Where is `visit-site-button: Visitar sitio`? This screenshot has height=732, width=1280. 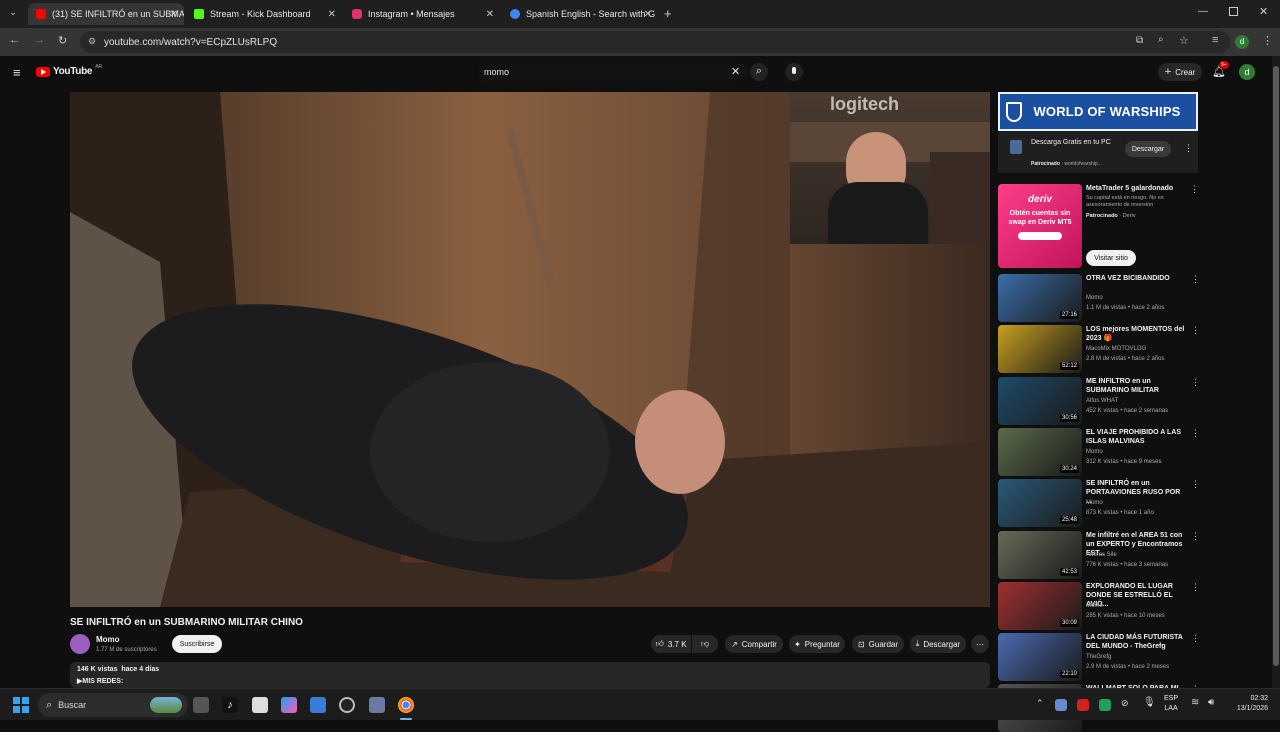
visit-site-button: Visitar sitio is located at coordinates (1111, 258).